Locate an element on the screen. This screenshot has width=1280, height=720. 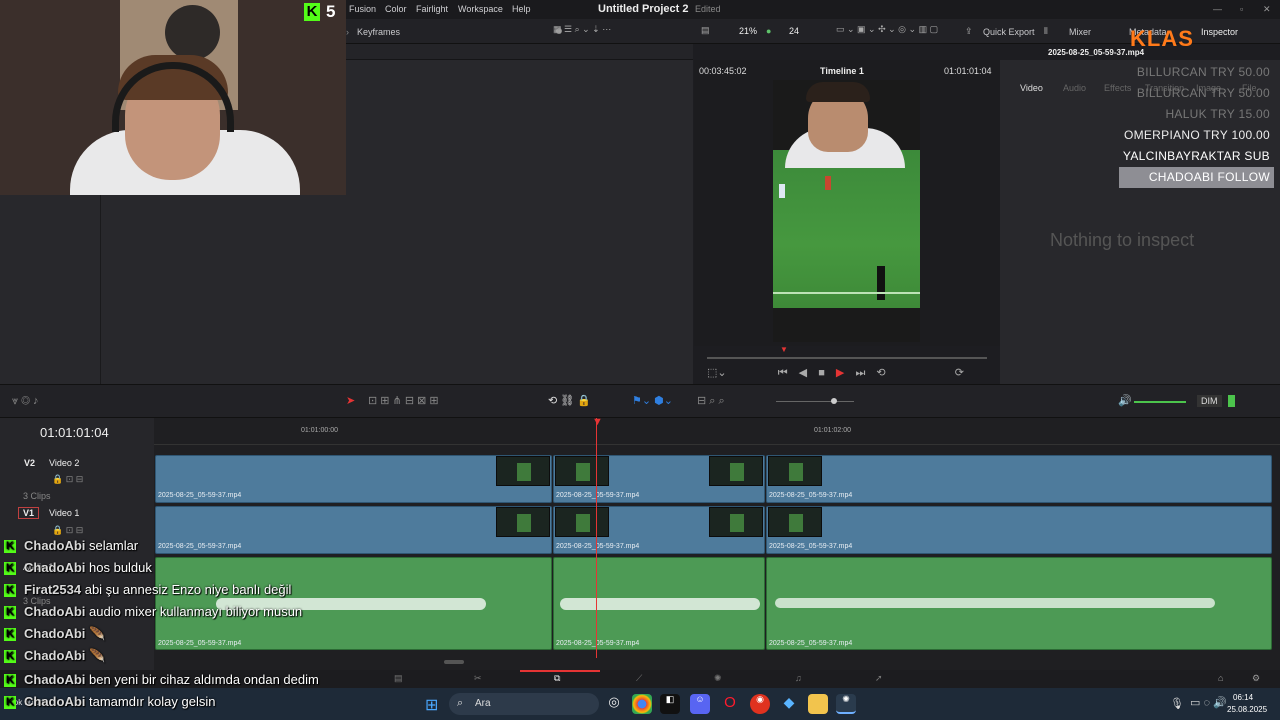
stop-icon: ■ is located at coordinates (821, 373).